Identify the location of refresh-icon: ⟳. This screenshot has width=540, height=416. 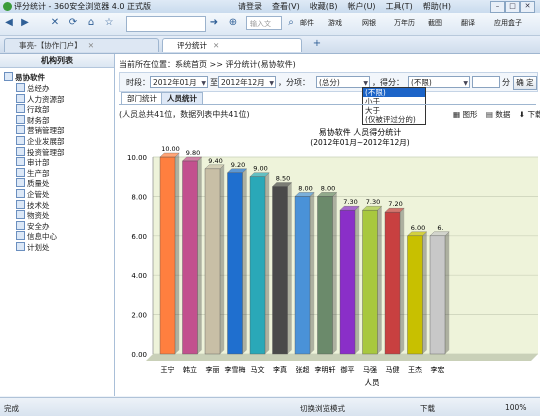
(73, 23).